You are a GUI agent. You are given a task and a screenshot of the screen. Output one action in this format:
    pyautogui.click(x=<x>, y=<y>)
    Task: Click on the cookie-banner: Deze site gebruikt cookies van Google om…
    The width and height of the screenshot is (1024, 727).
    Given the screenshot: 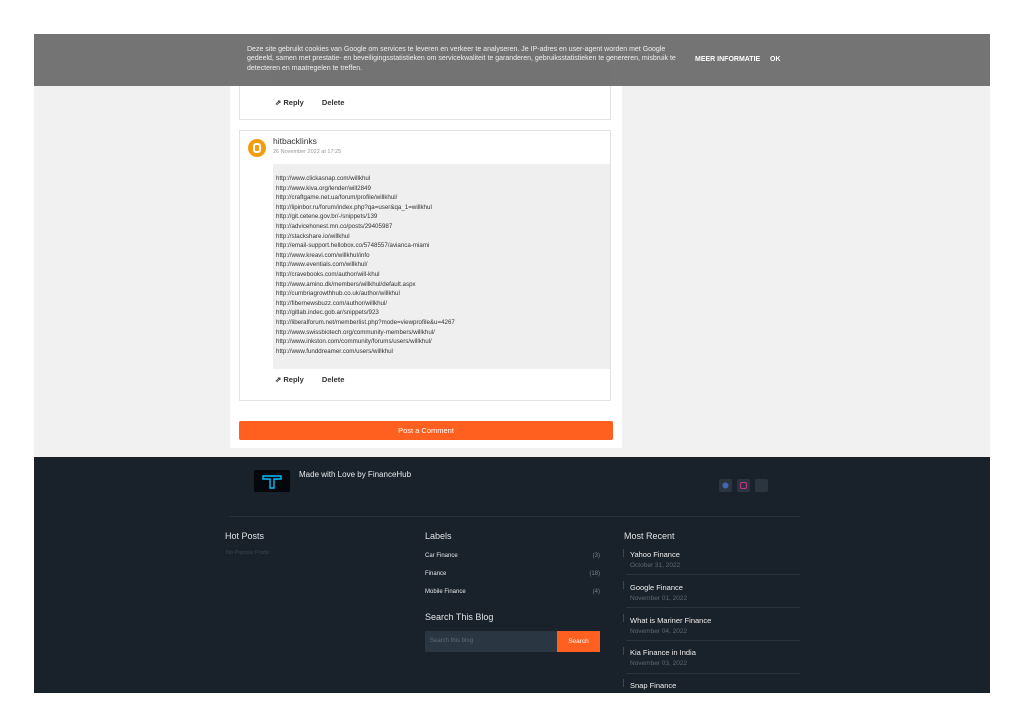 What is the action you would take?
    pyautogui.click(x=512, y=60)
    